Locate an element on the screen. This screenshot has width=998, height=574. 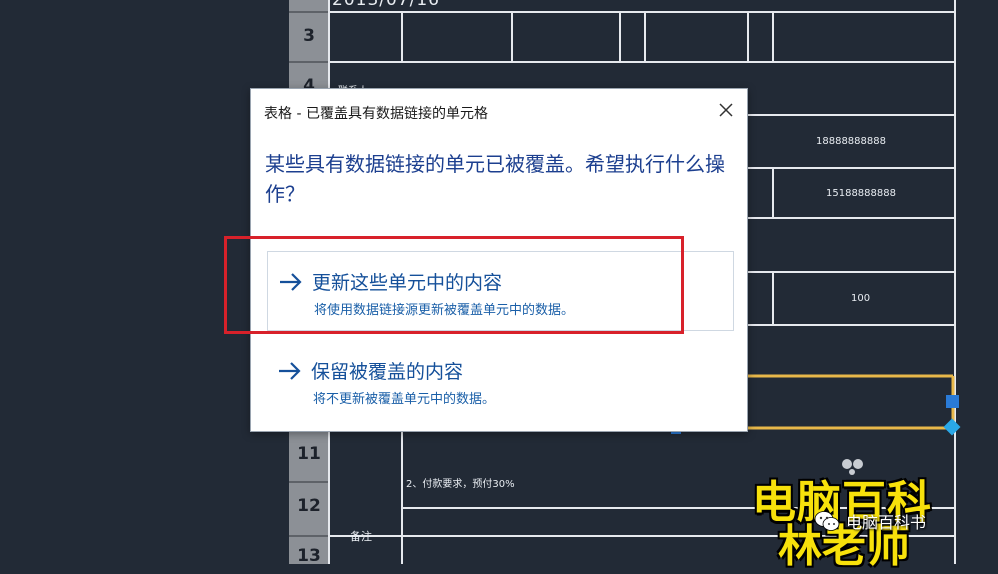
watermark-account: 电脑百科书 is located at coordinates (870, 521).